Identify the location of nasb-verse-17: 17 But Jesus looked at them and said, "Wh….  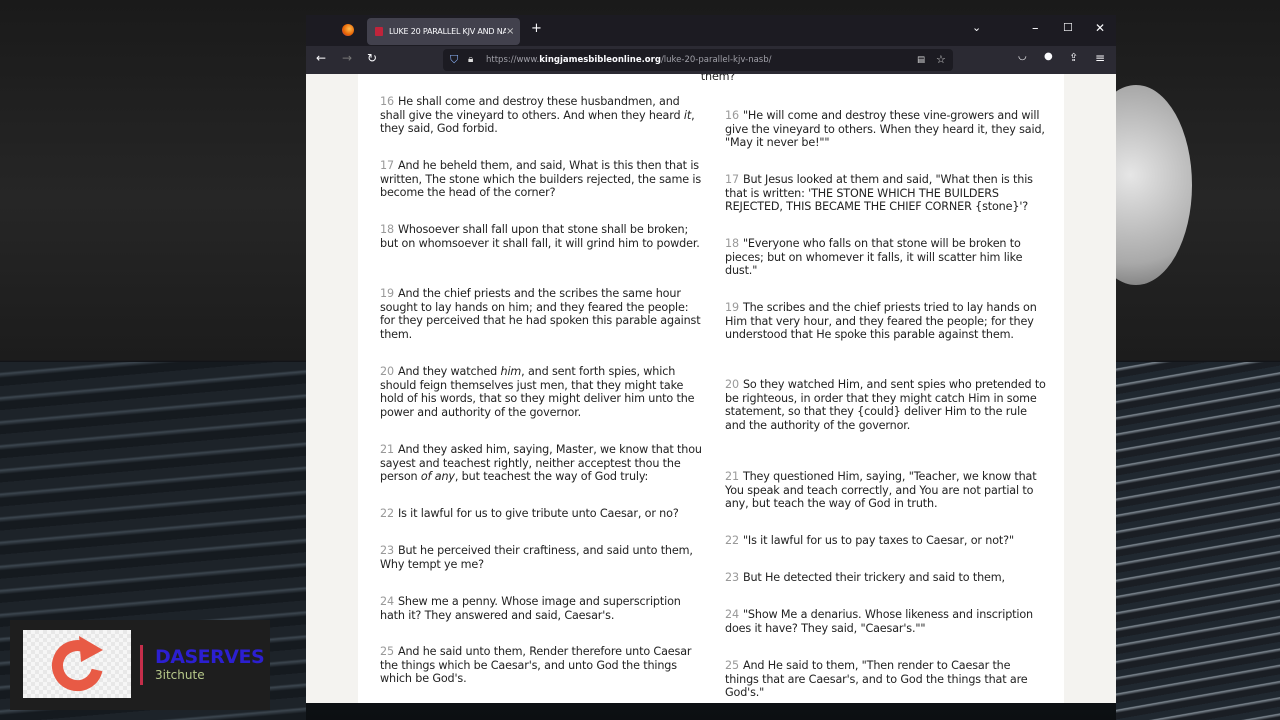
(886, 193).